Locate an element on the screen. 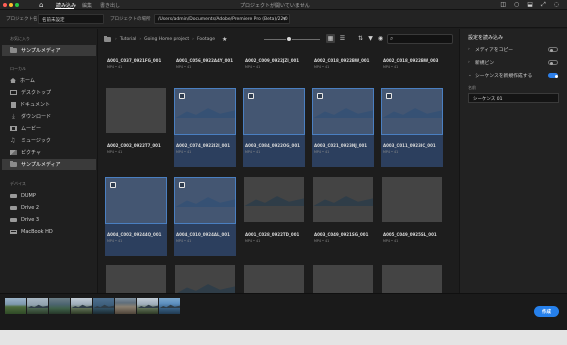  sidebar-item-pictures: ピクチャ is located at coordinates (49, 152).